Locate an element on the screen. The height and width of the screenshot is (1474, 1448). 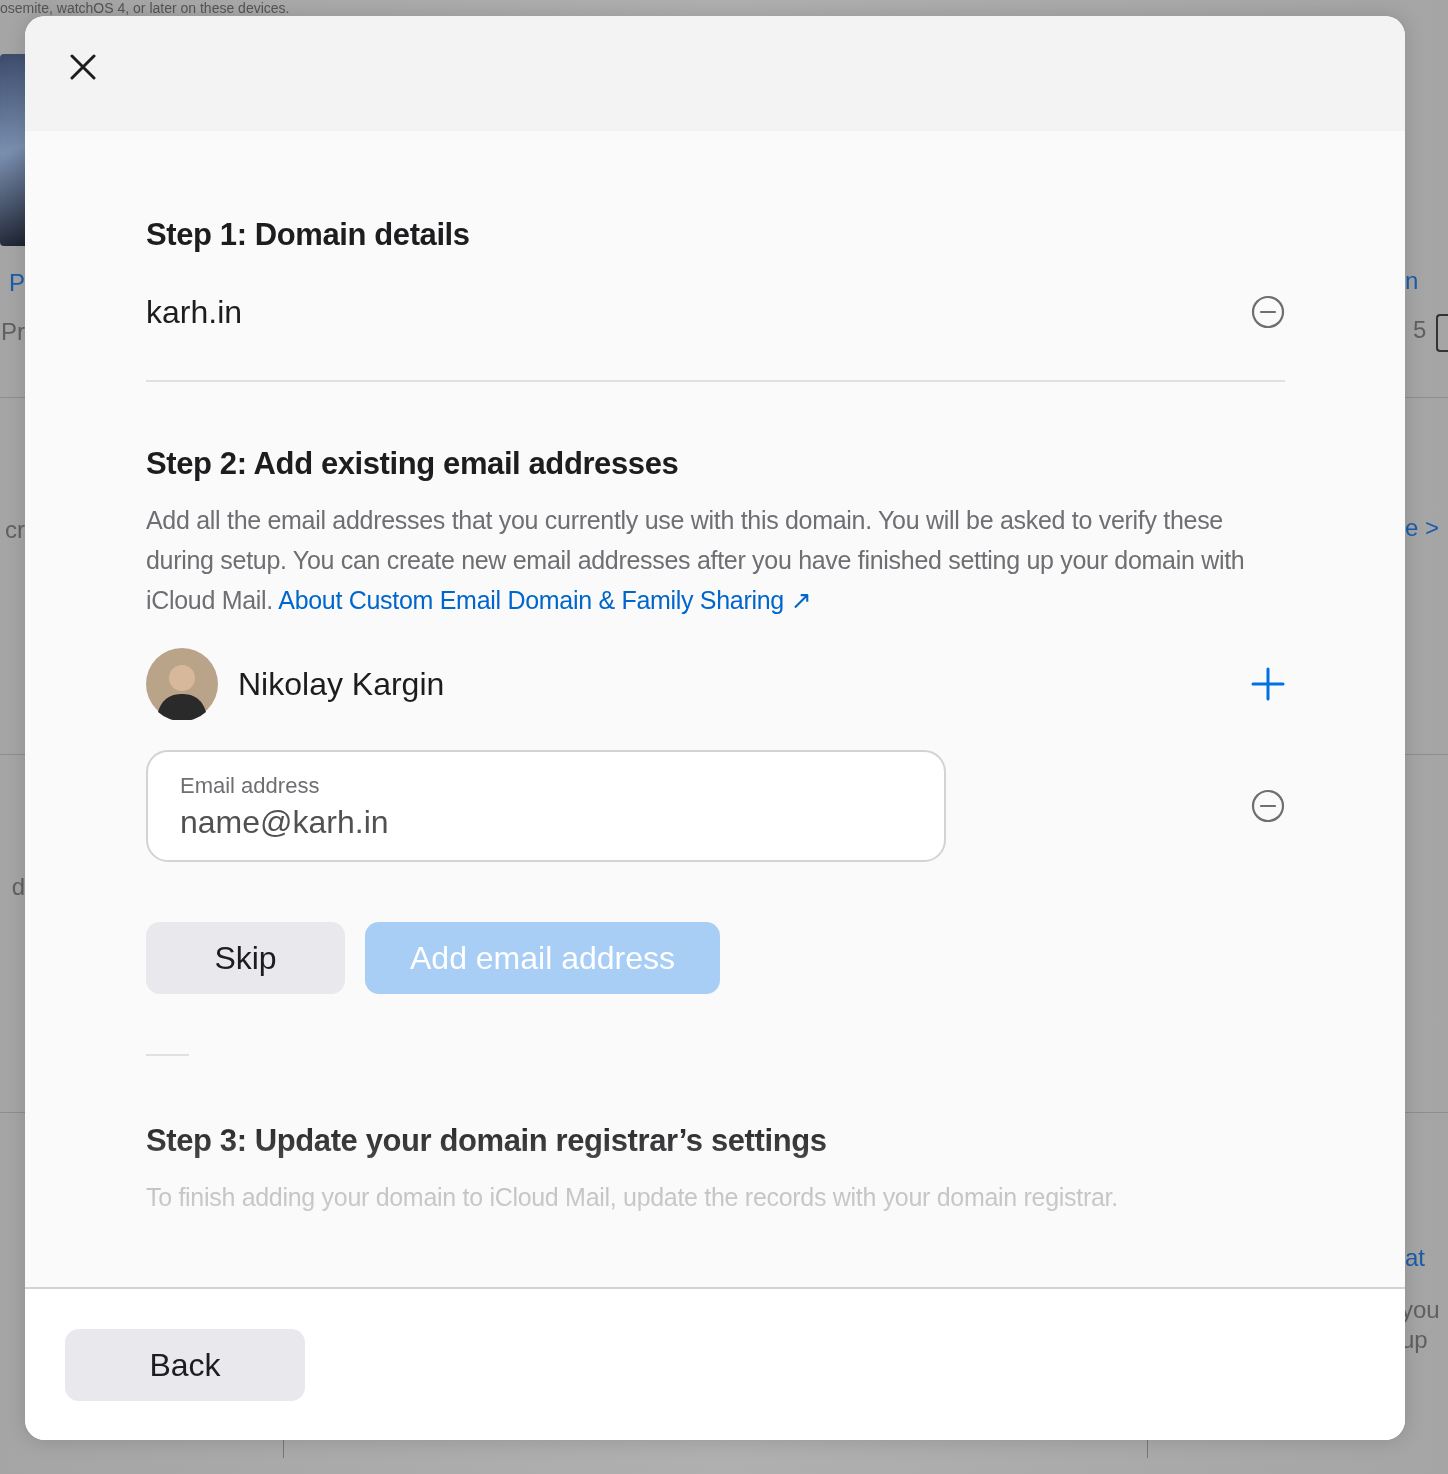
field-label: Email address is located at coordinates (250, 786).